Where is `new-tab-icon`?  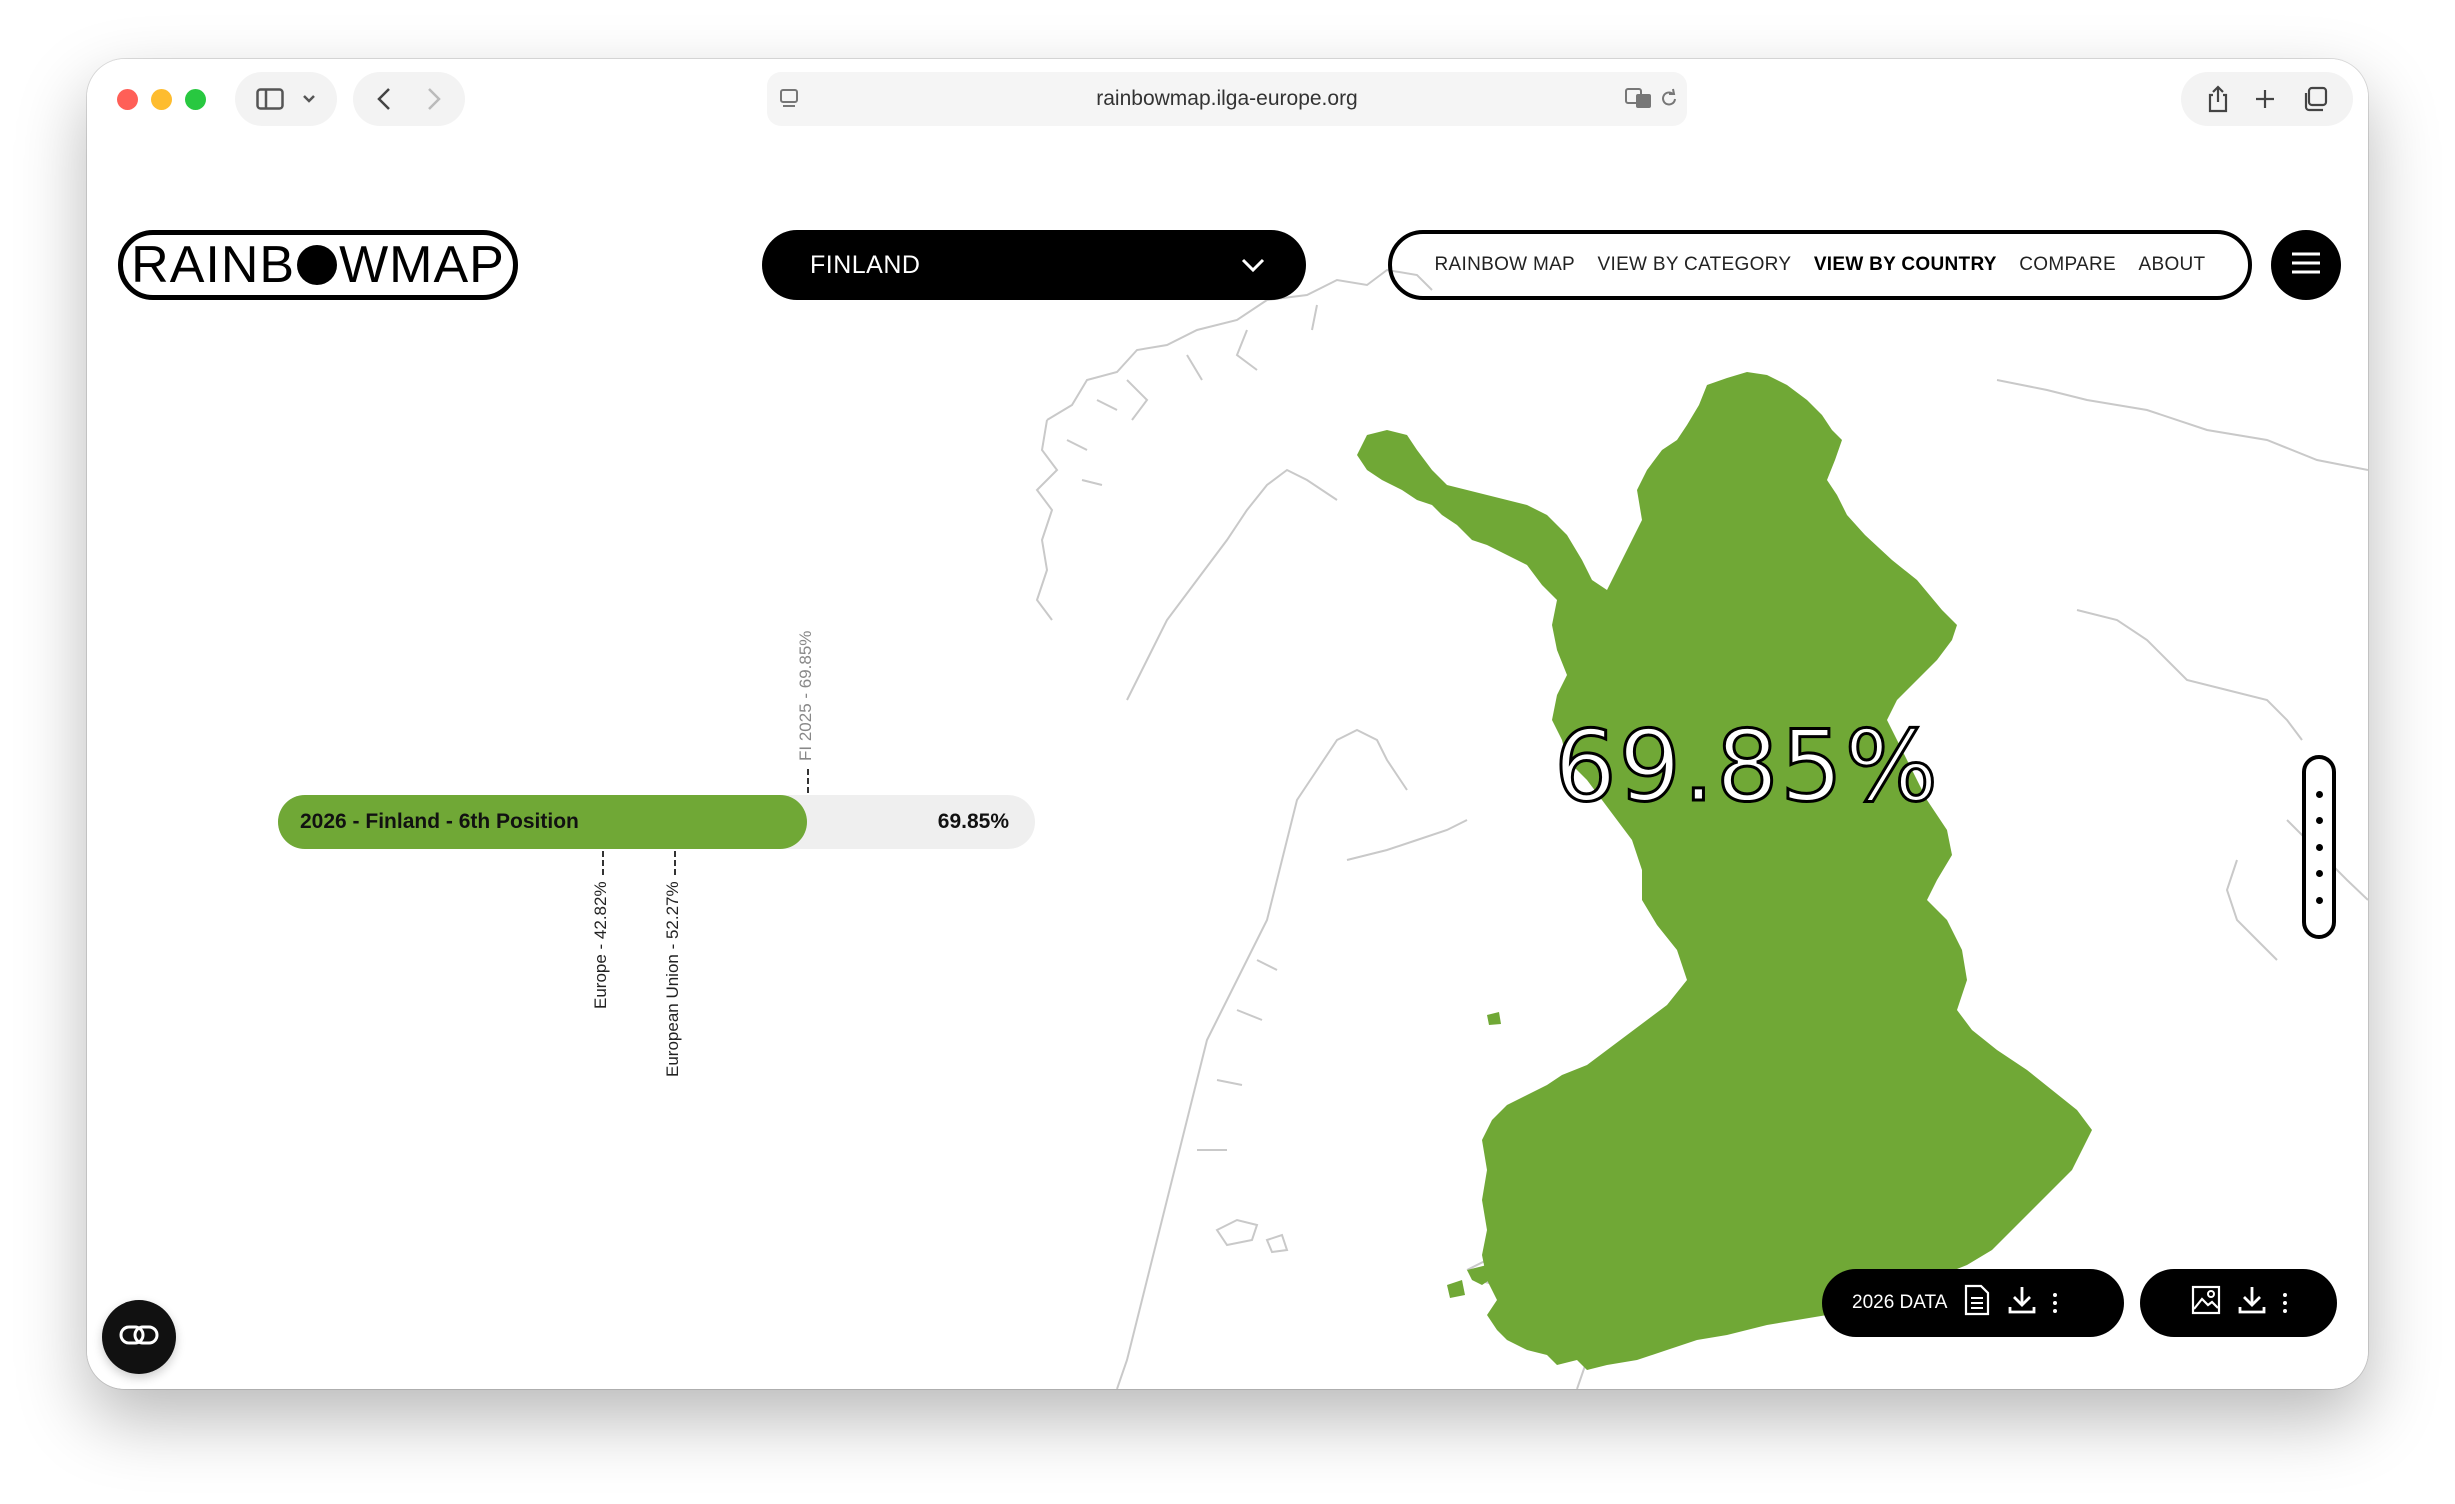 new-tab-icon is located at coordinates (2265, 99).